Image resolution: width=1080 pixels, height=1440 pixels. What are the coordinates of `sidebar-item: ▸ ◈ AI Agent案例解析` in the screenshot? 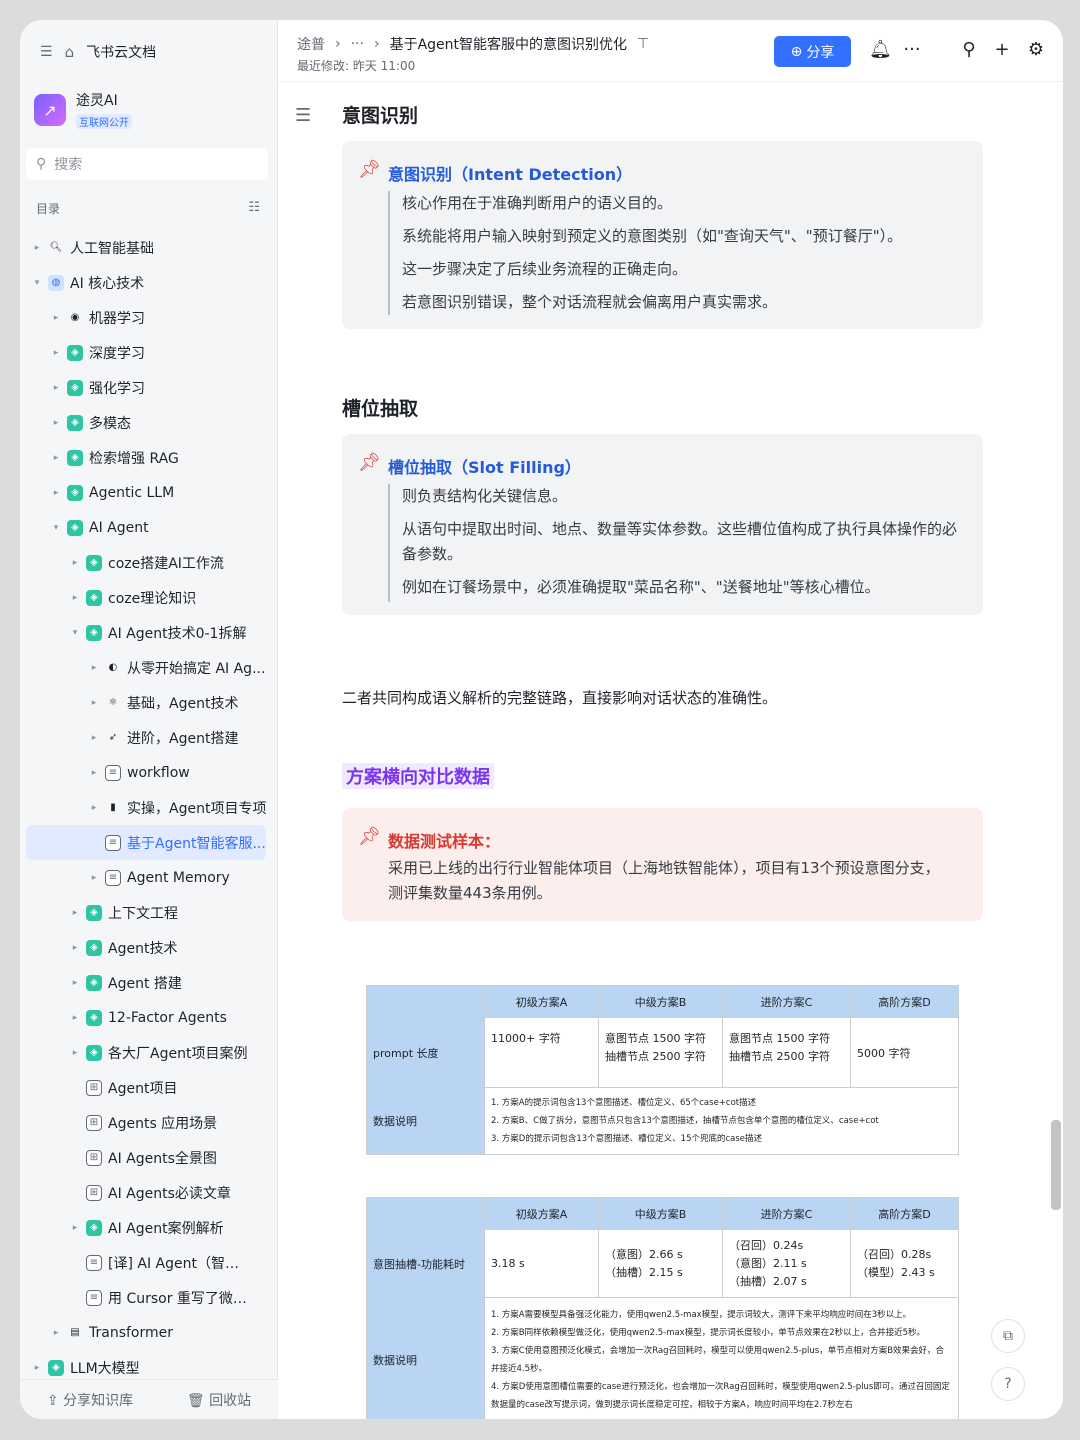 It's located at (149, 1227).